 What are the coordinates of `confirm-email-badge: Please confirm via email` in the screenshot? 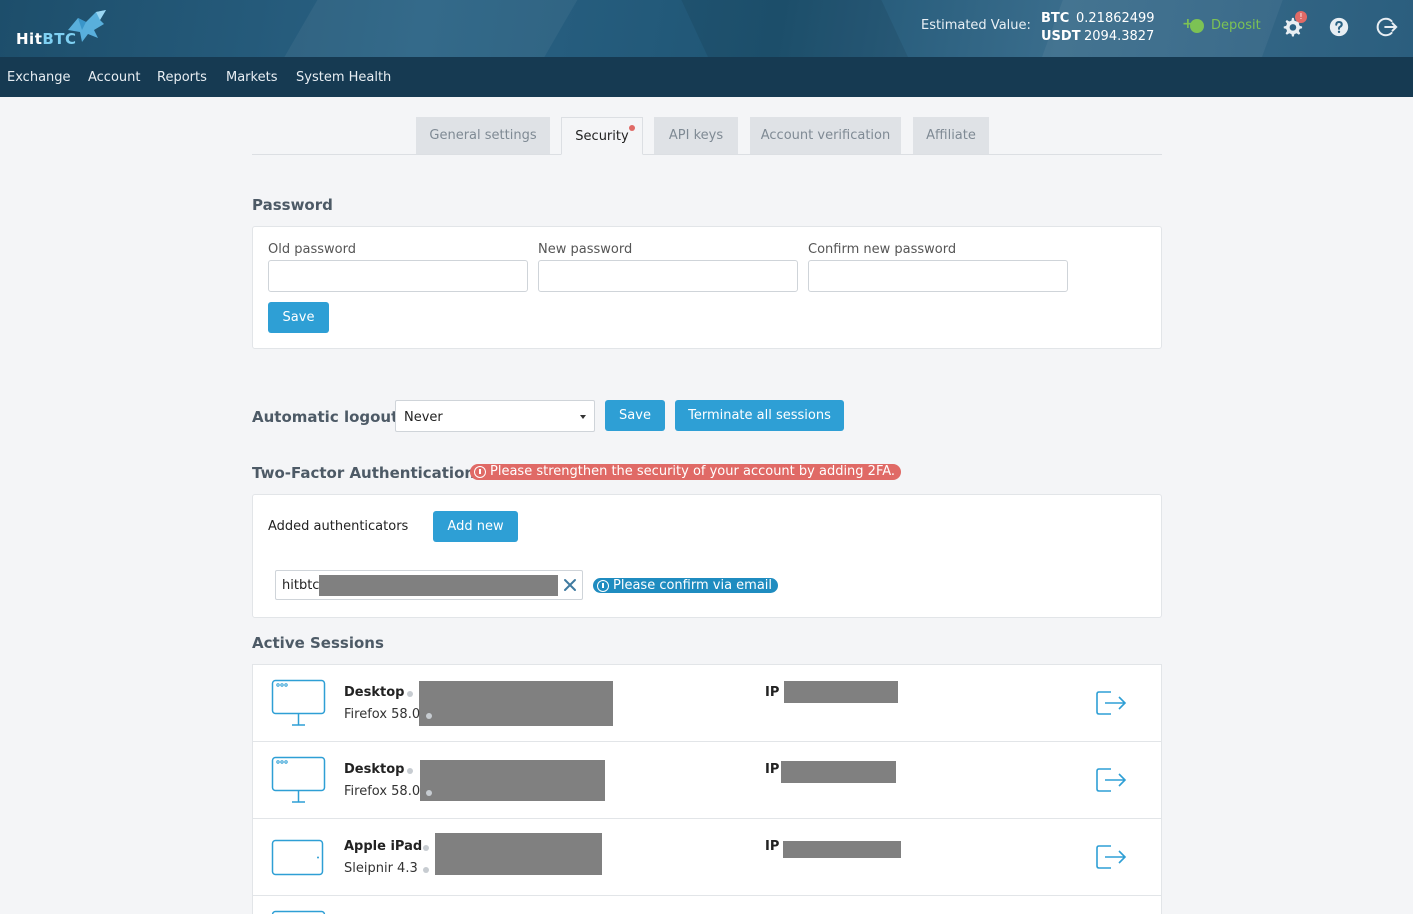 It's located at (686, 585).